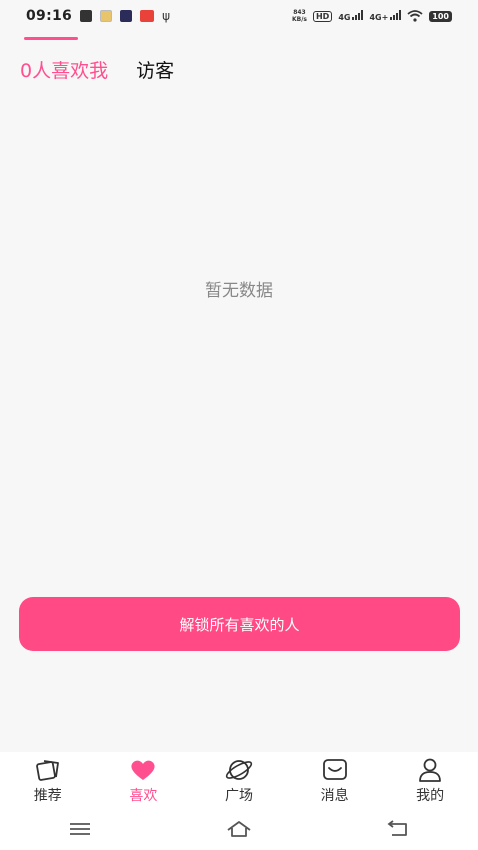 The height and width of the screenshot is (850, 478). What do you see at coordinates (335, 770) in the screenshot?
I see `message-icon` at bounding box center [335, 770].